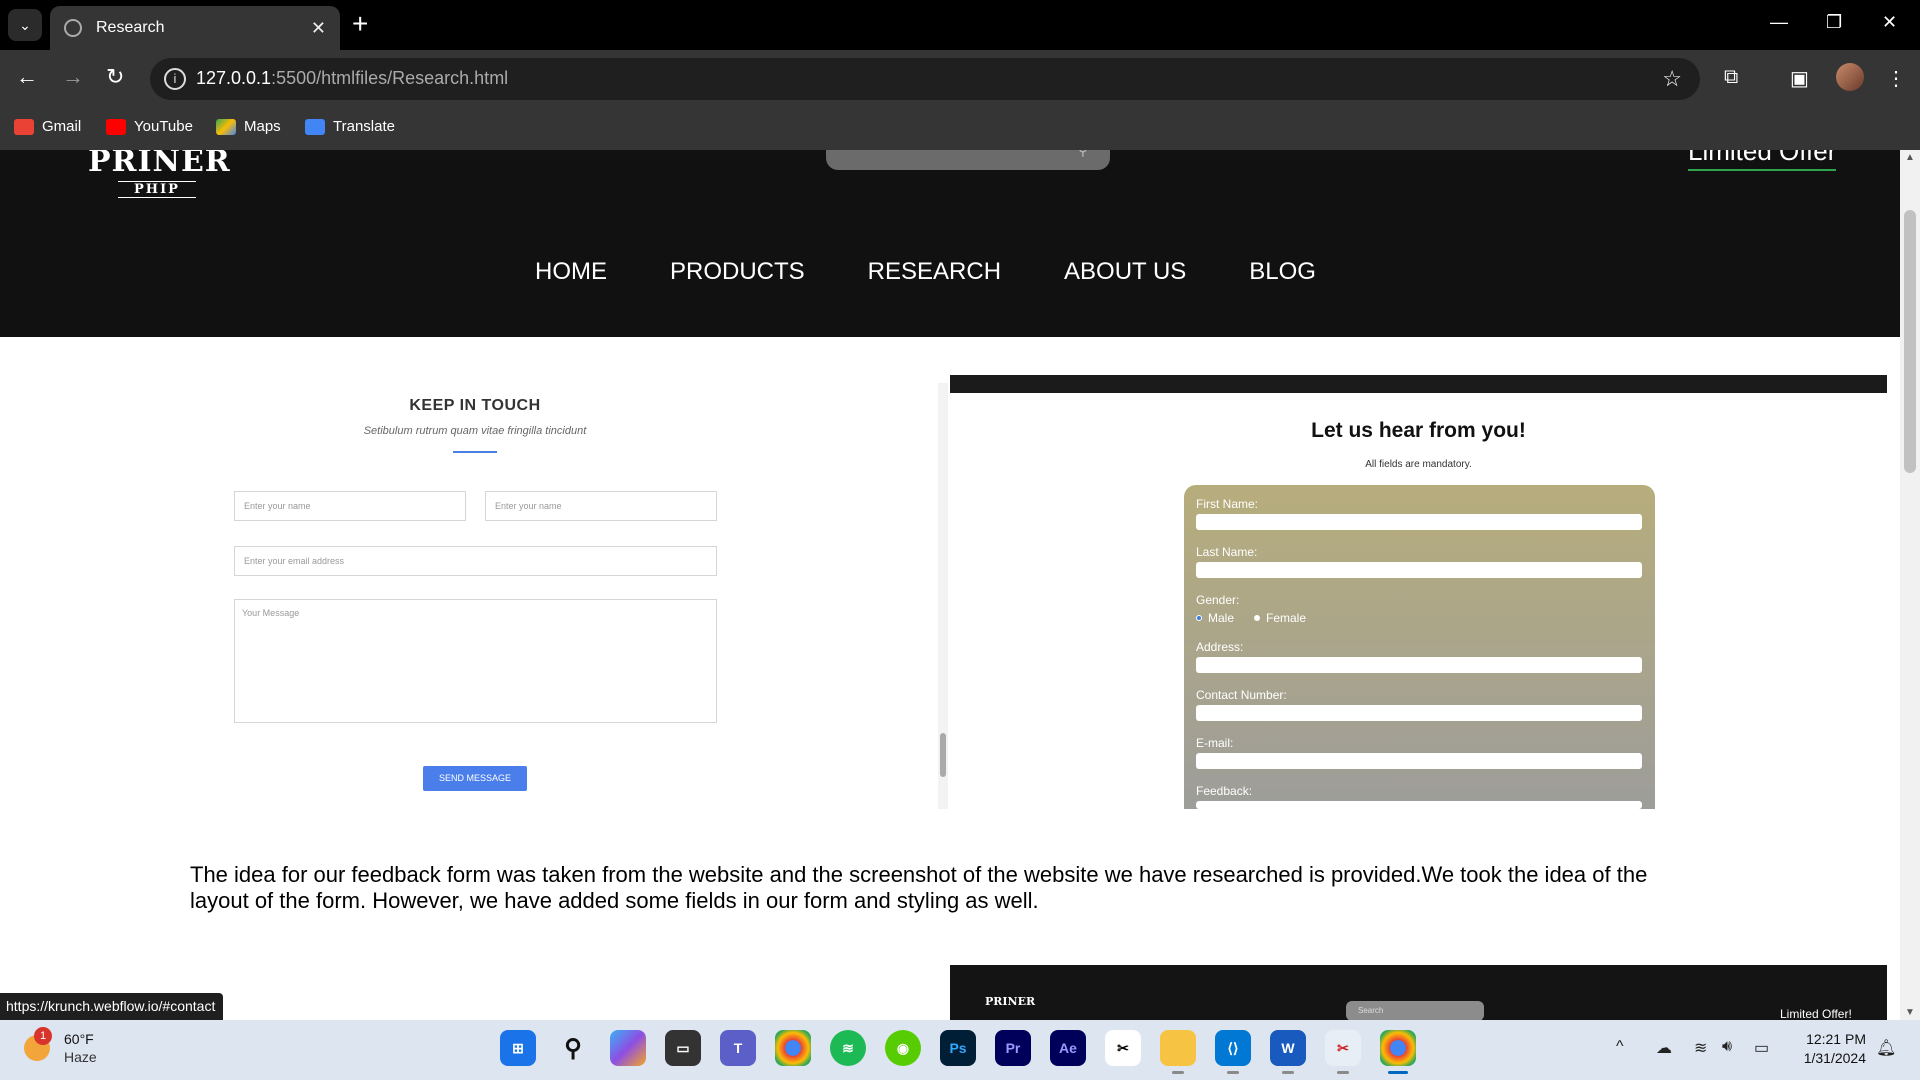 The height and width of the screenshot is (1080, 1920). Describe the element at coordinates (1125, 272) in the screenshot. I see `nav-about-us: ABOUT US` at that location.